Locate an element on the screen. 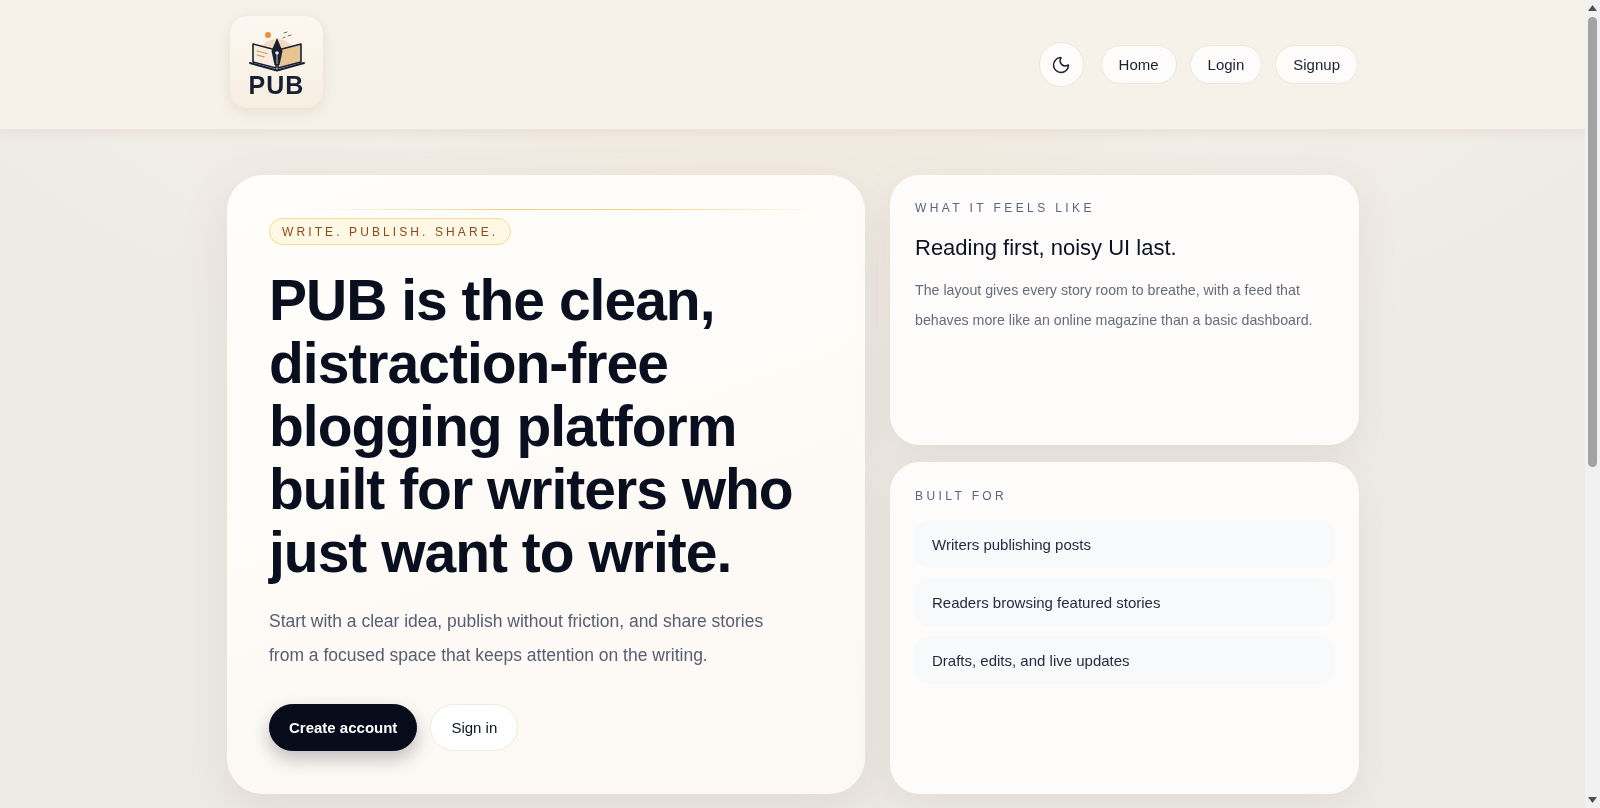 The width and height of the screenshot is (1600, 808). audience-item: Readers browsing featured stories is located at coordinates (1125, 602).